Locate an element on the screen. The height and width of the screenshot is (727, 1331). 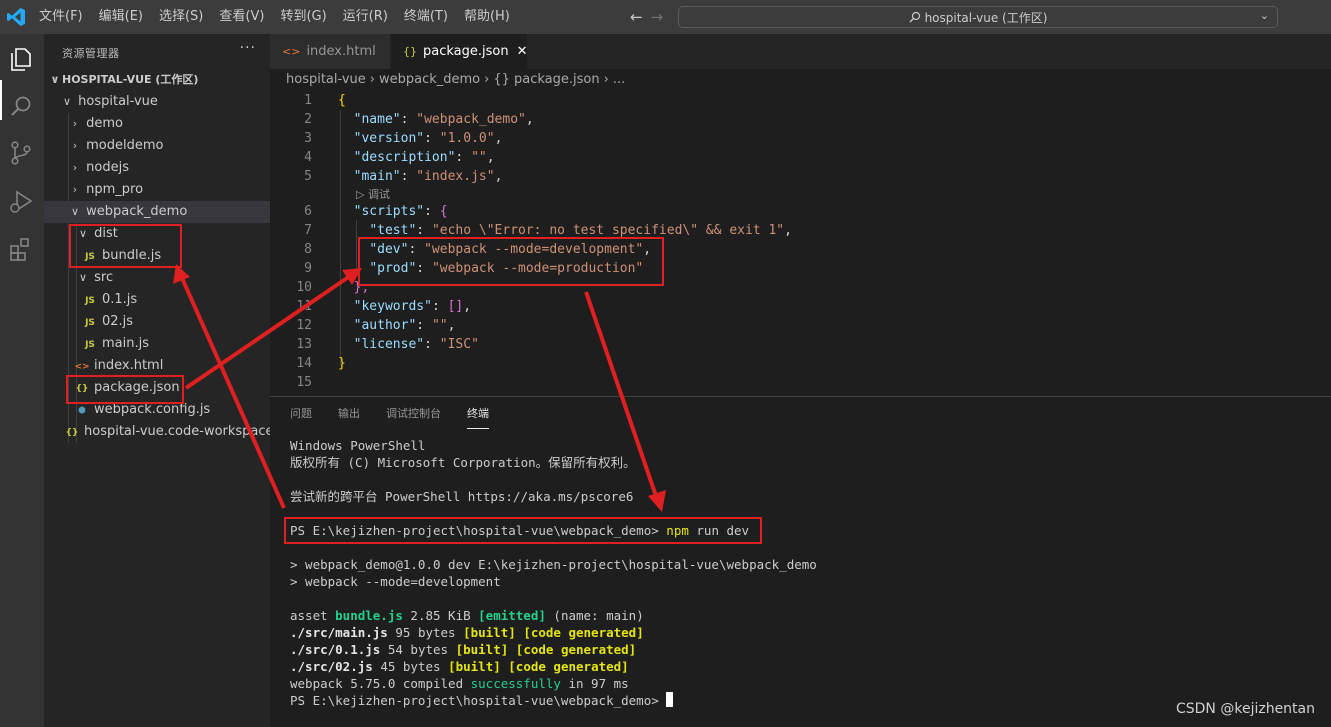
code-line: "main": "index.js", is located at coordinates (428, 176).